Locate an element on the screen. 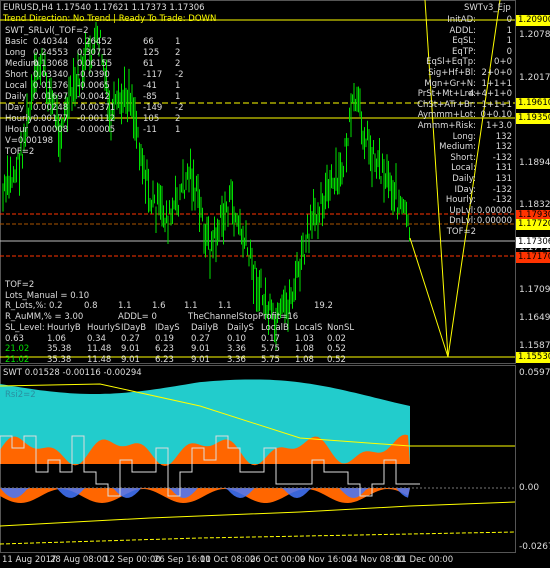 The height and width of the screenshot is (568, 550). left-table-cell: Short is located at coordinates (16, 75).